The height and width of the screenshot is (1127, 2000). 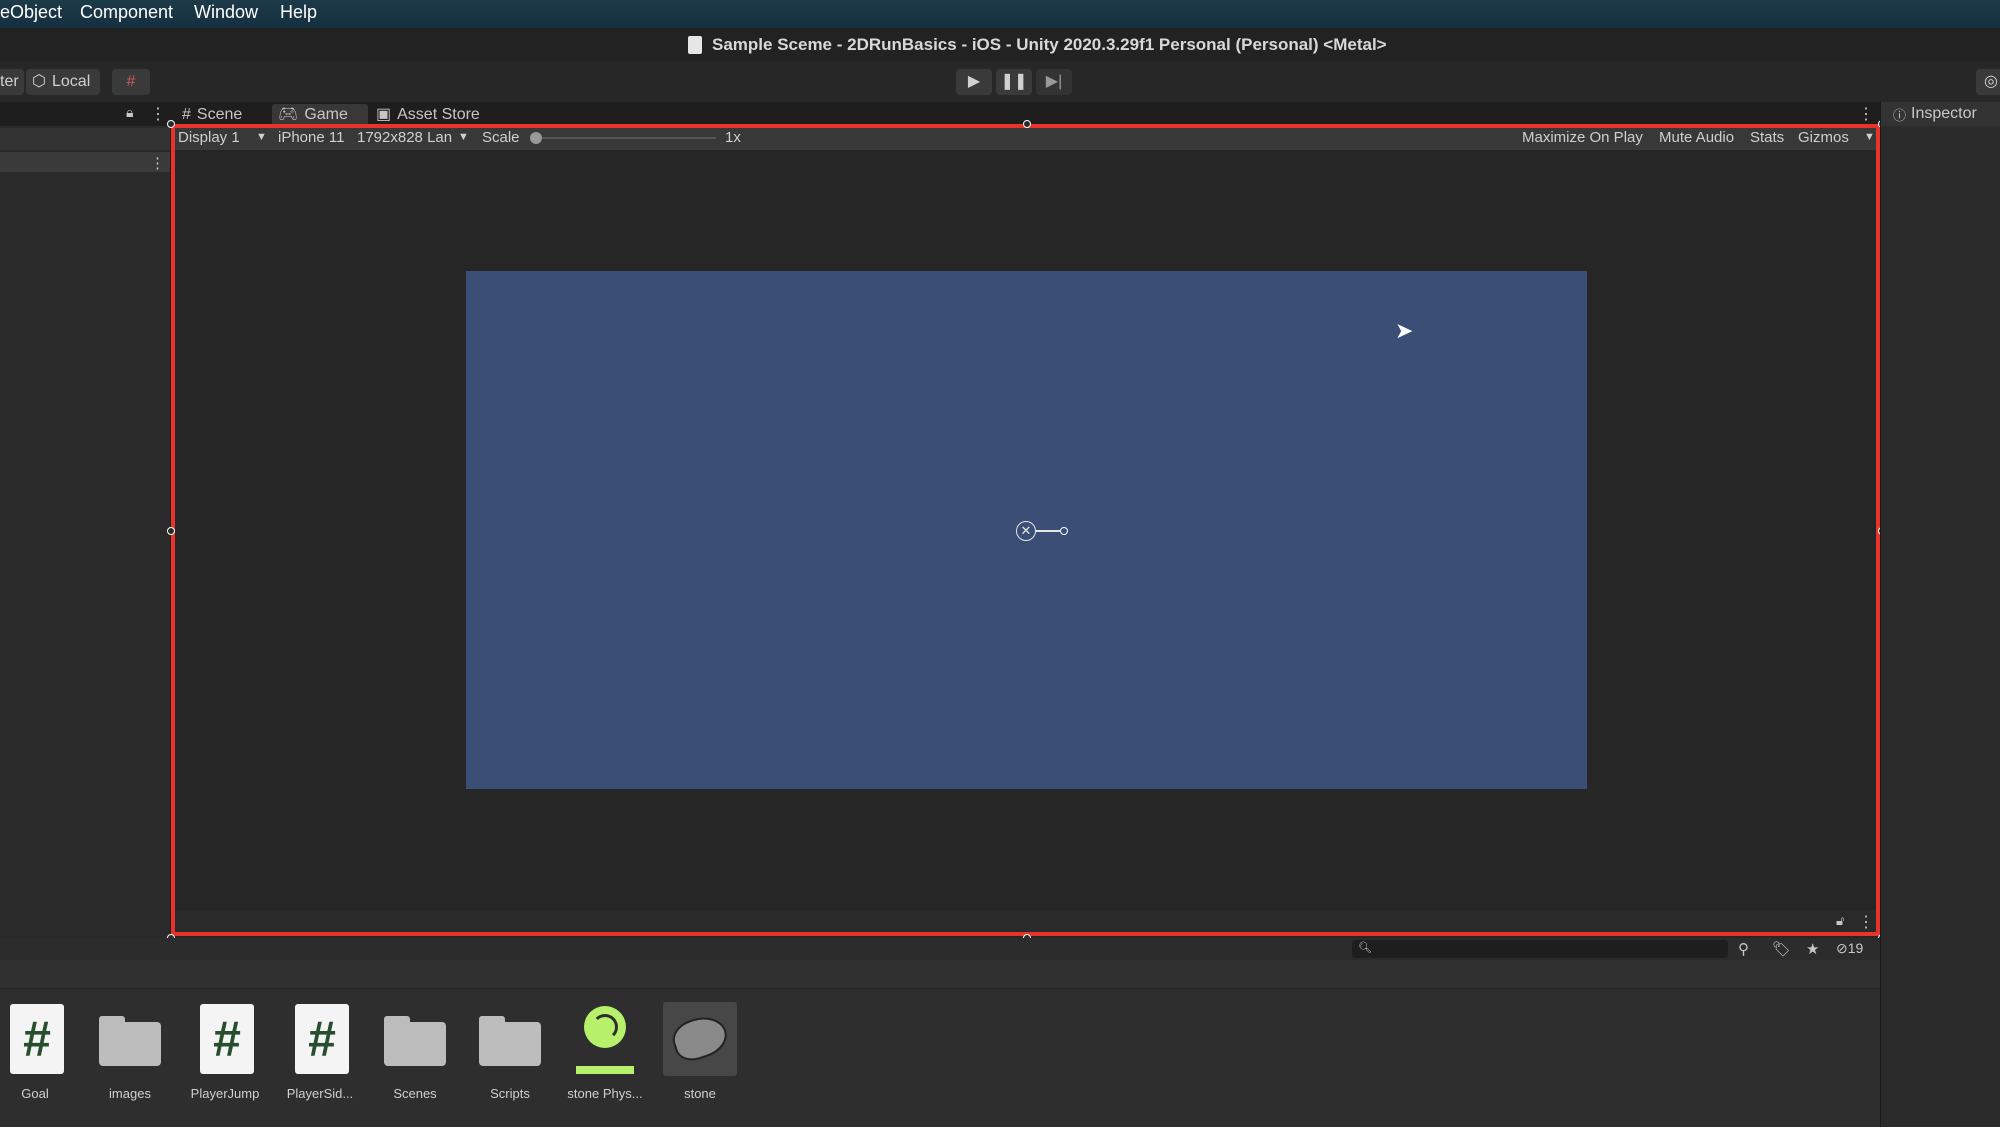 What do you see at coordinates (35, 1093) in the screenshot?
I see `asset-label: Goal` at bounding box center [35, 1093].